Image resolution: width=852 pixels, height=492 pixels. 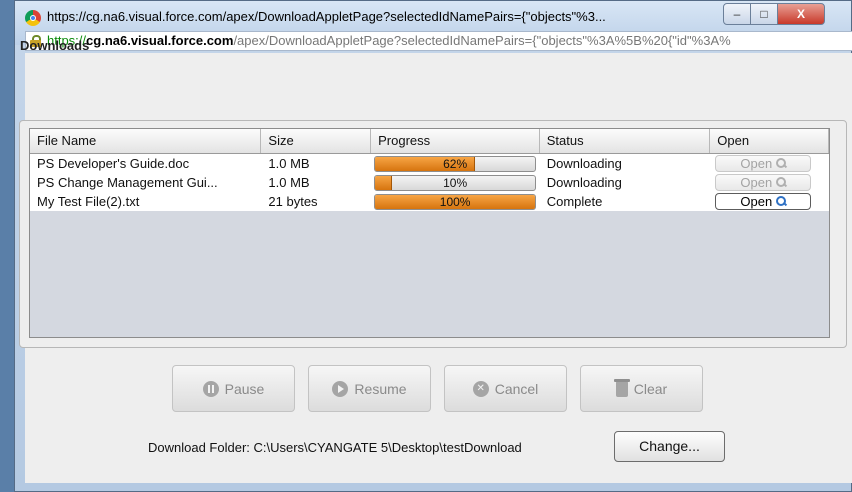 I want to click on file-size: 21 bytes, so click(x=293, y=201).